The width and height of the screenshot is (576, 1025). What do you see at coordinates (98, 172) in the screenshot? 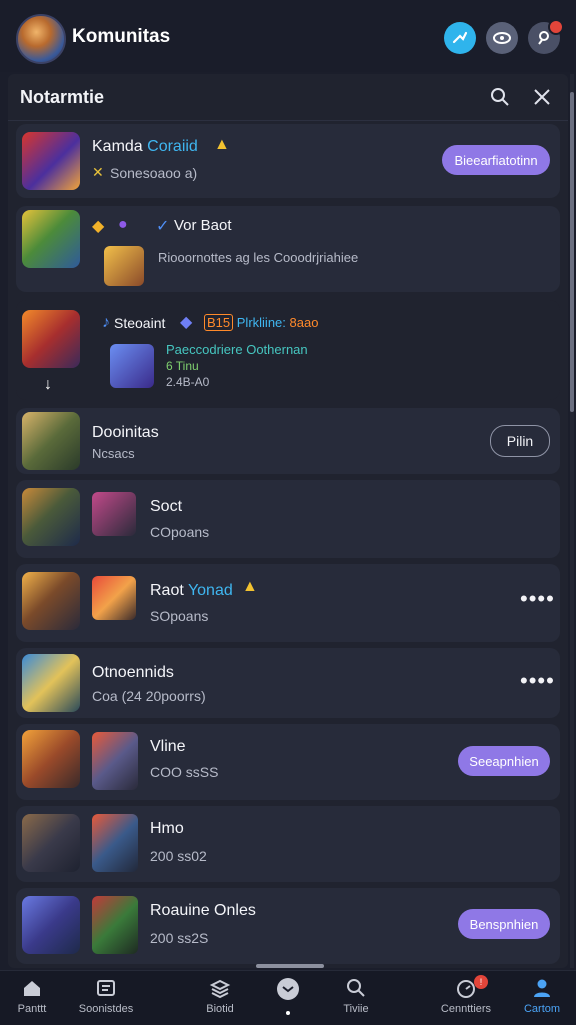
I see `cross-icon: ✕` at bounding box center [98, 172].